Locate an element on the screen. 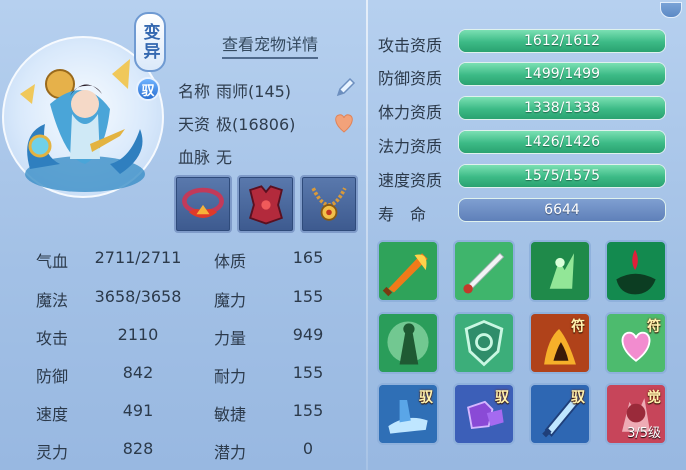 The image size is (686, 470). talent-row: 天资 极(16806) is located at coordinates (236, 123).